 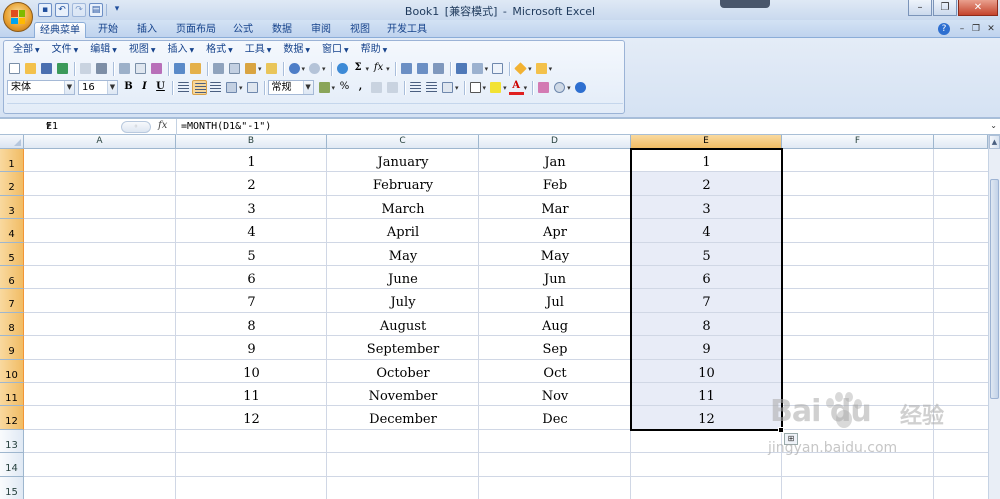 What do you see at coordinates (14, 68) in the screenshot?
I see `new-icon` at bounding box center [14, 68].